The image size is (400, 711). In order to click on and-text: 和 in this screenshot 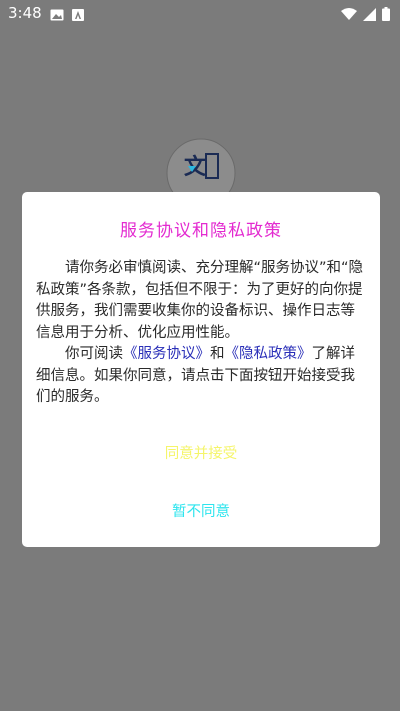, I will do `click(217, 354)`.